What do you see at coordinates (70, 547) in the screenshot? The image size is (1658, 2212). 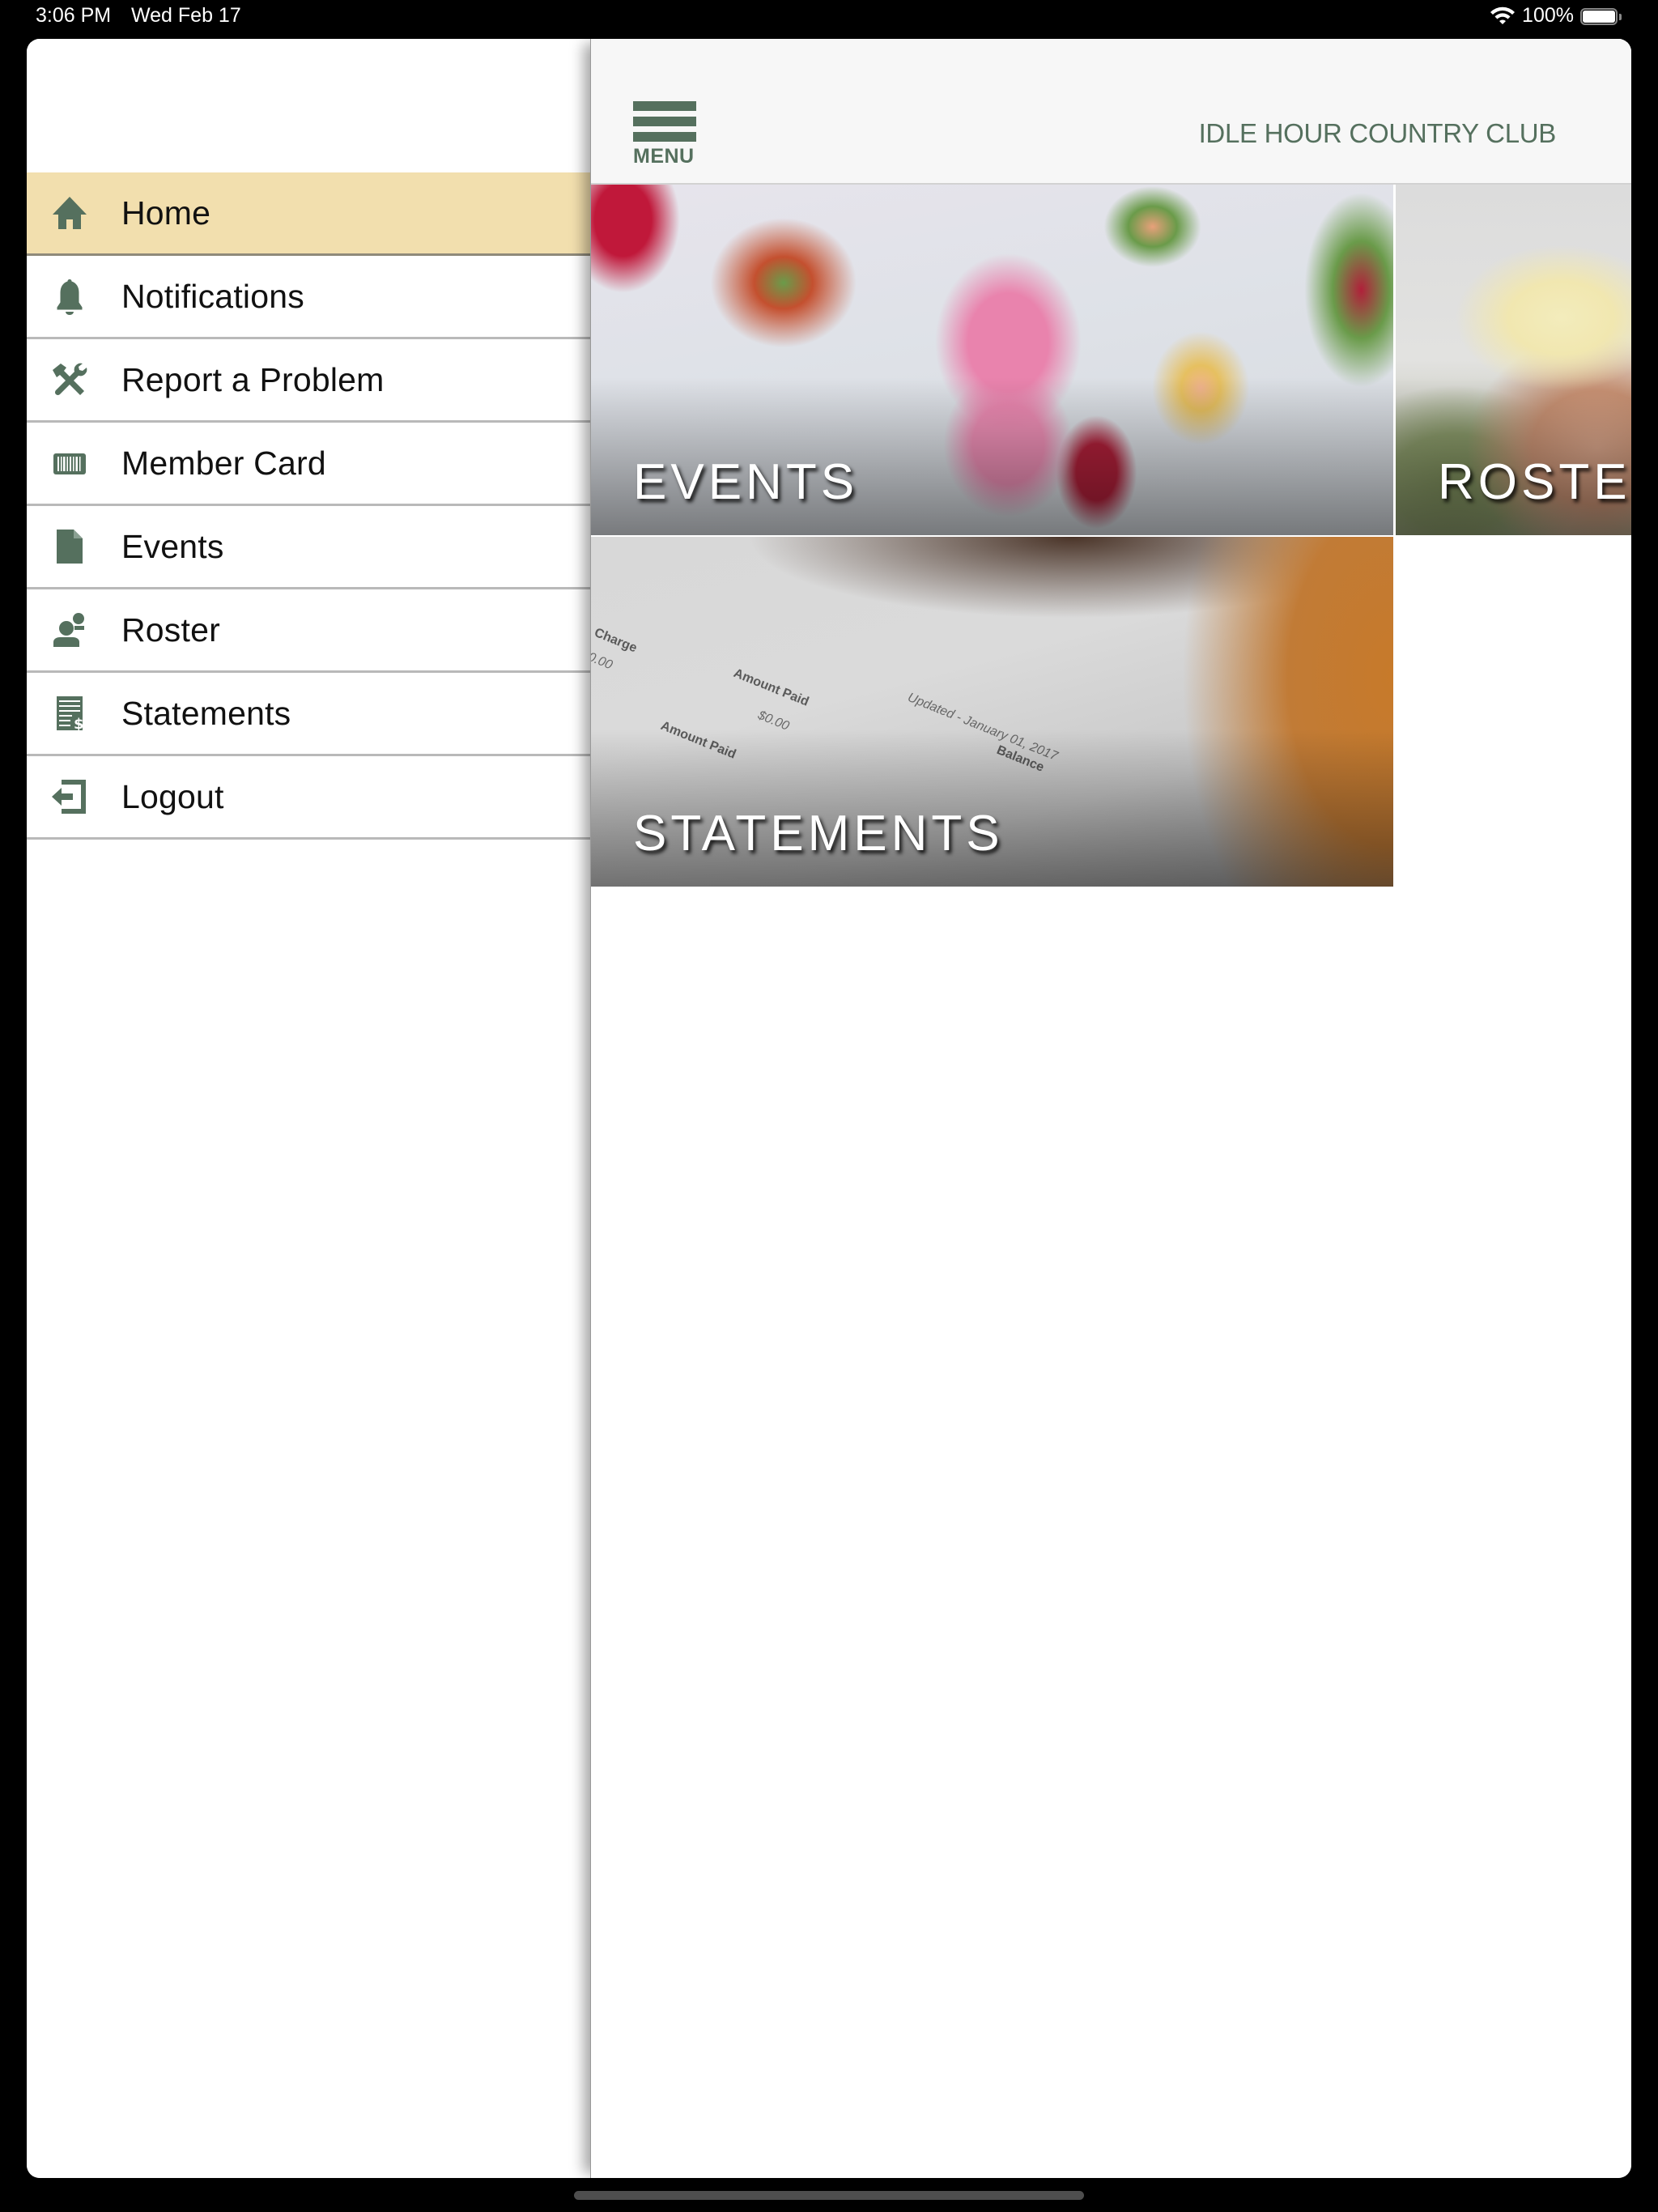 I see `document-icon` at bounding box center [70, 547].